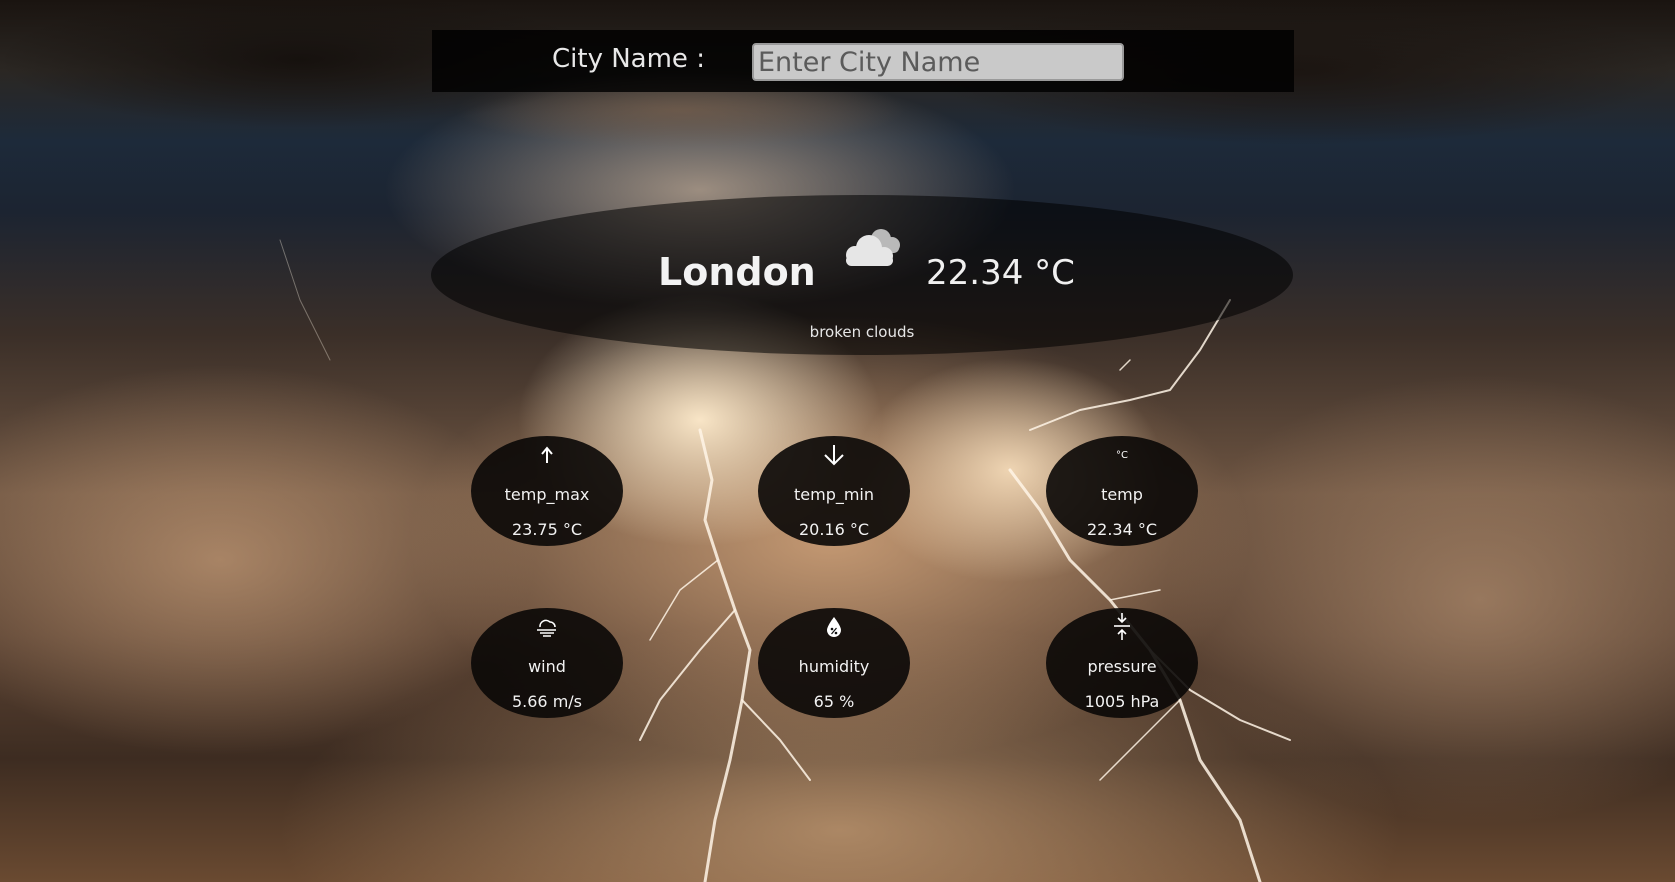 The height and width of the screenshot is (882, 1675). I want to click on stat-value: 5.66 m/s, so click(547, 701).